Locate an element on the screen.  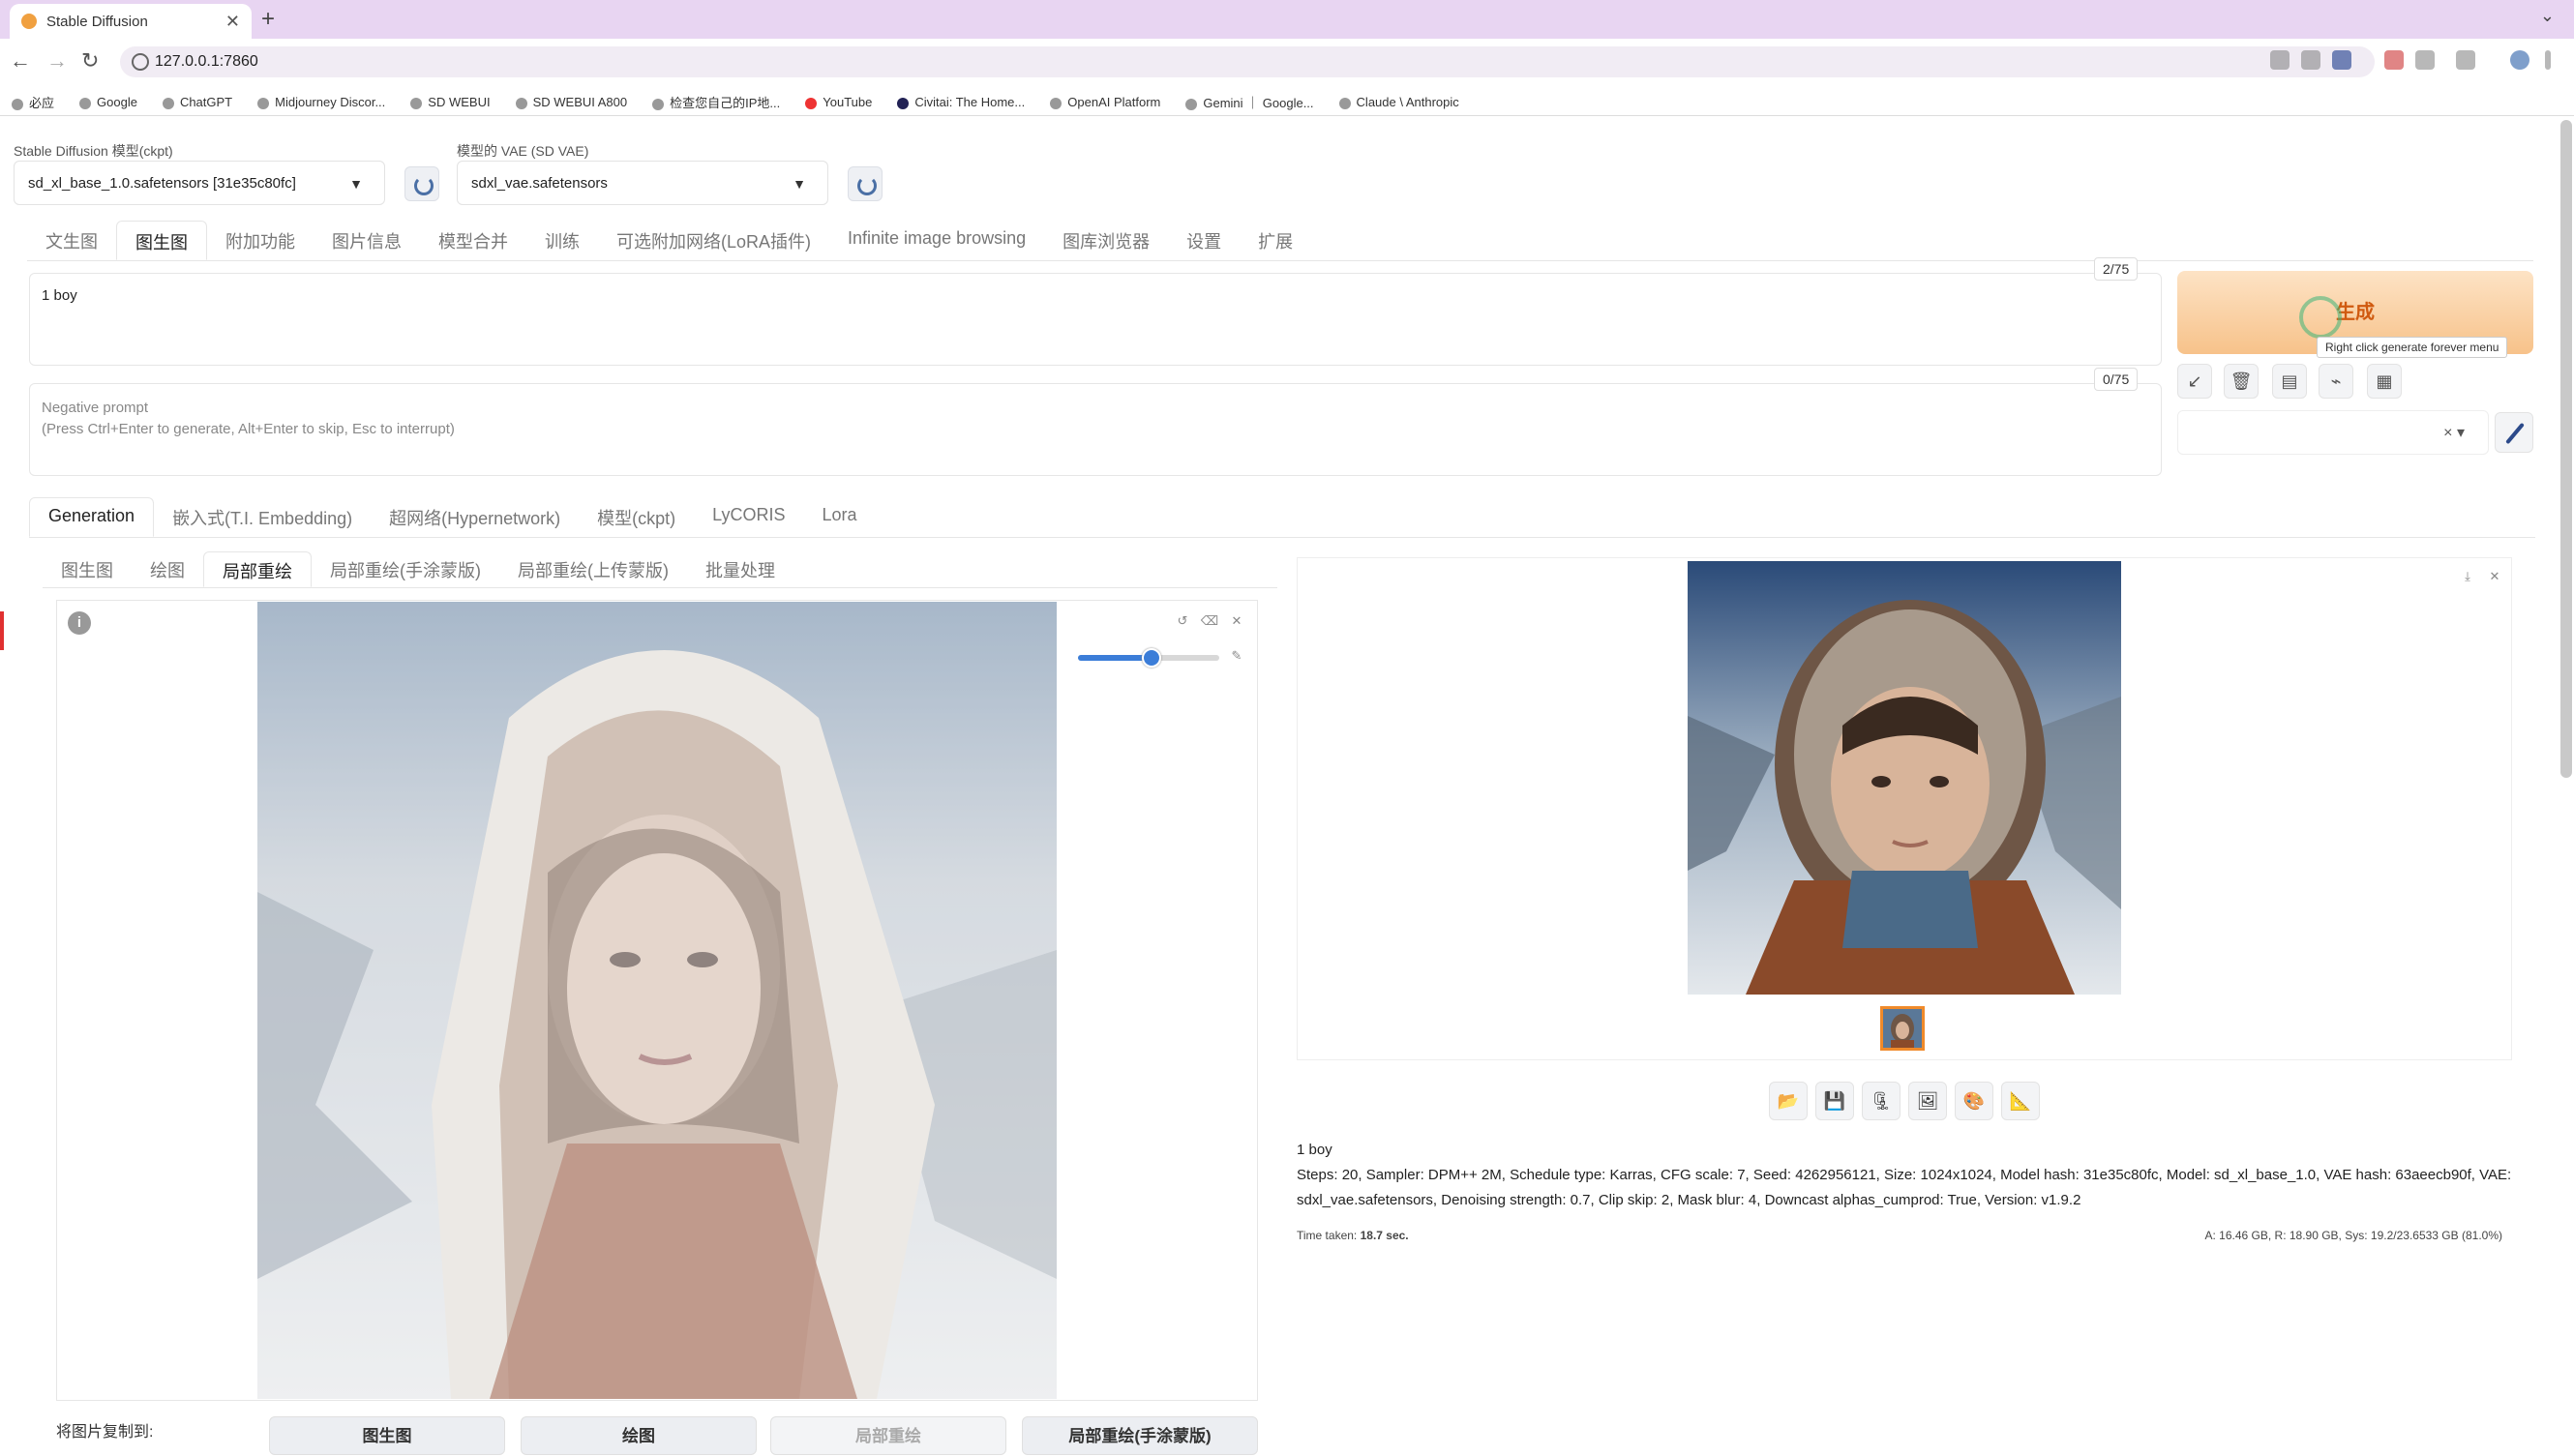
page-scrollbar is located at coordinates (2566, 449).